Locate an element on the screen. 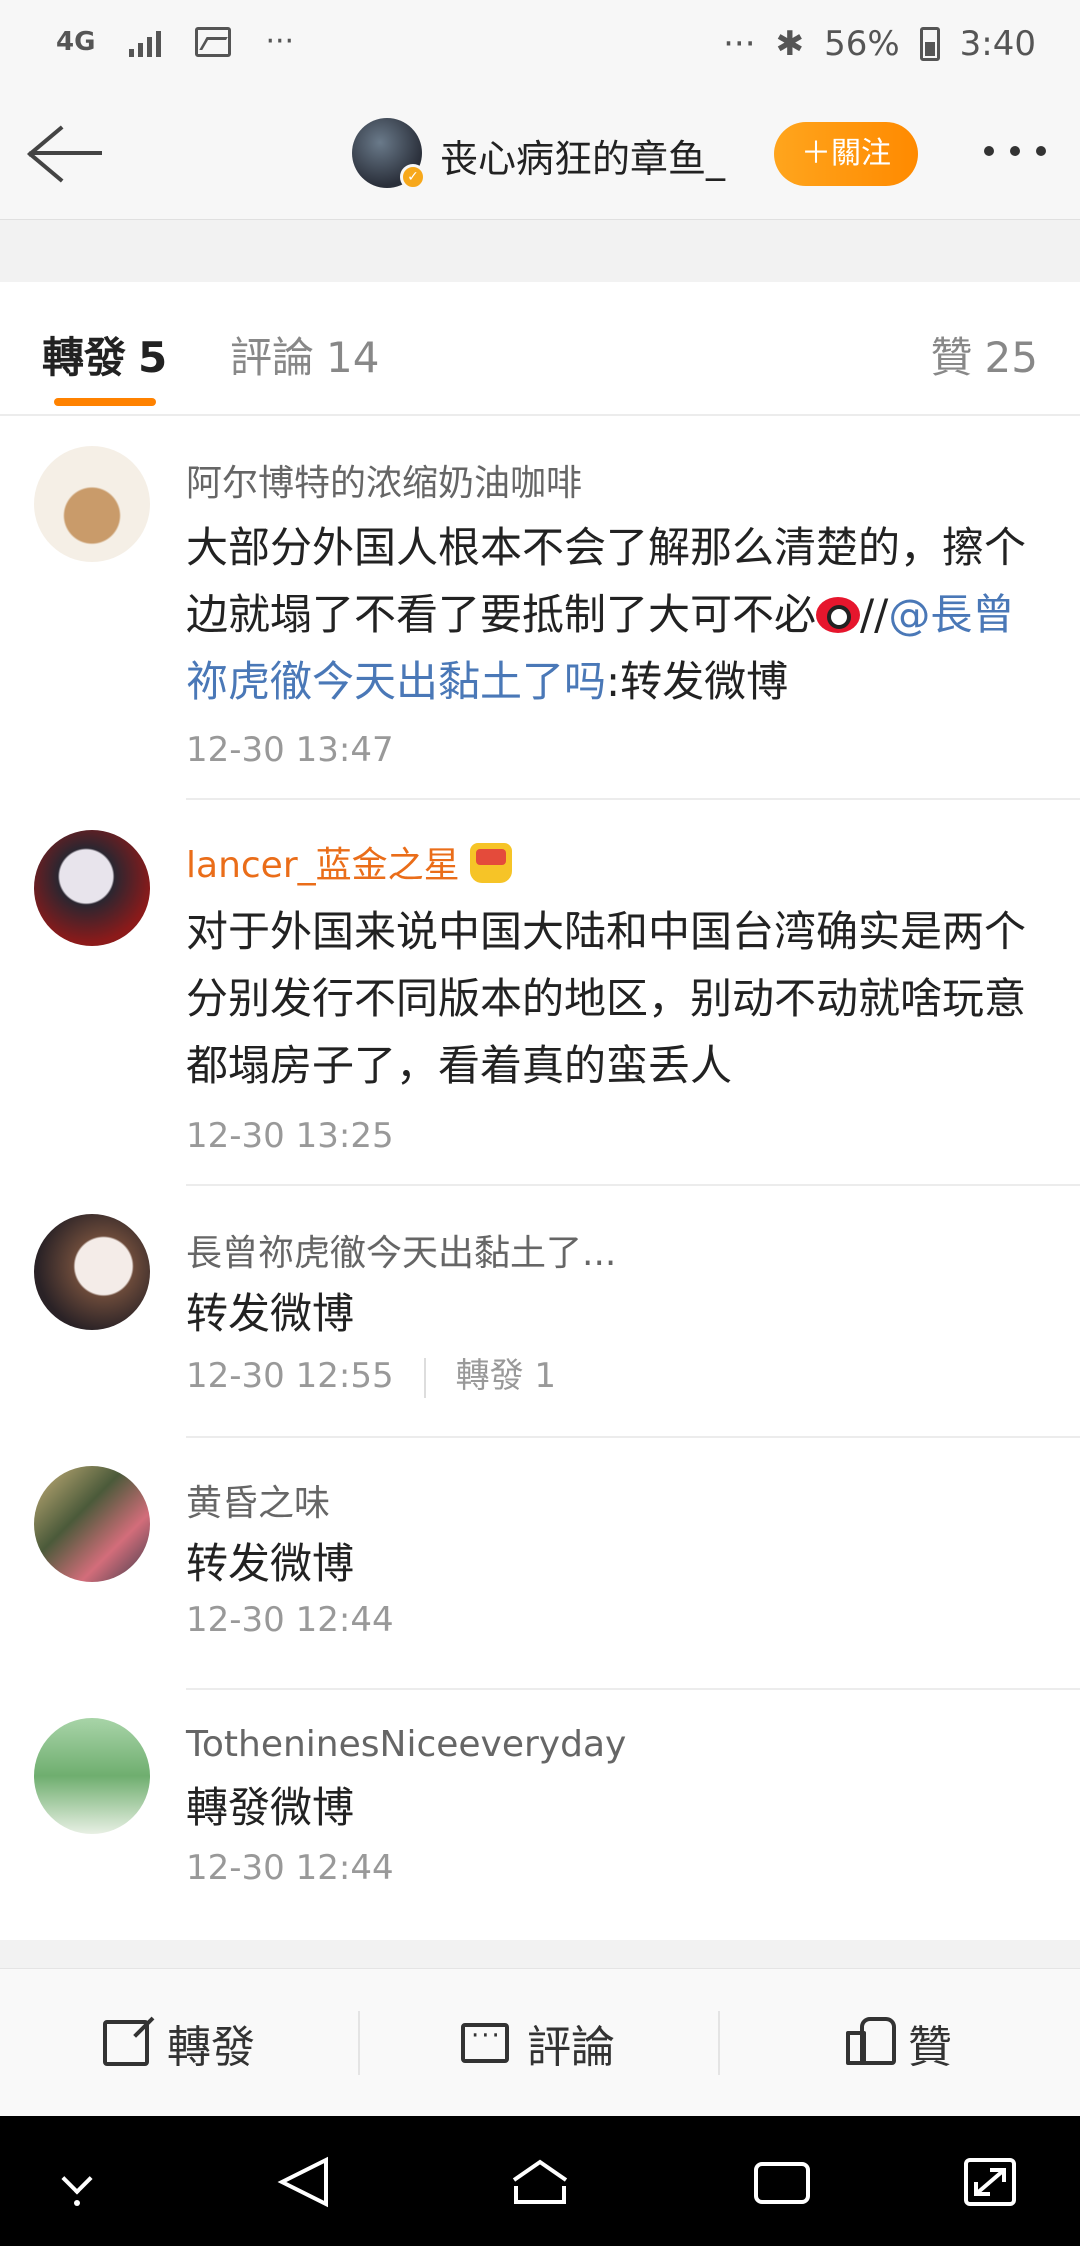  list-item: TotheninesNiceeveryday 轉發微博 12-30 12:44 is located at coordinates (540, 1815).